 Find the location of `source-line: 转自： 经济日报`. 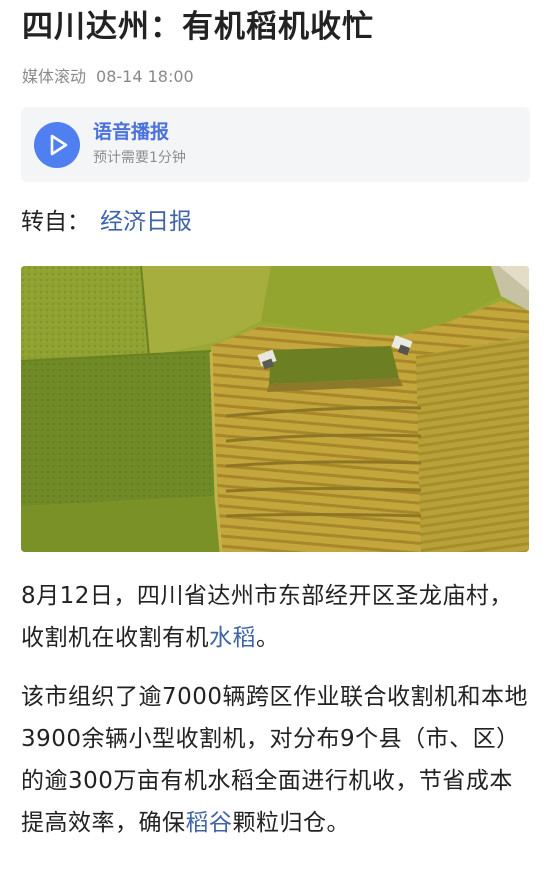

source-line: 转自： 经济日报 is located at coordinates (106, 222).